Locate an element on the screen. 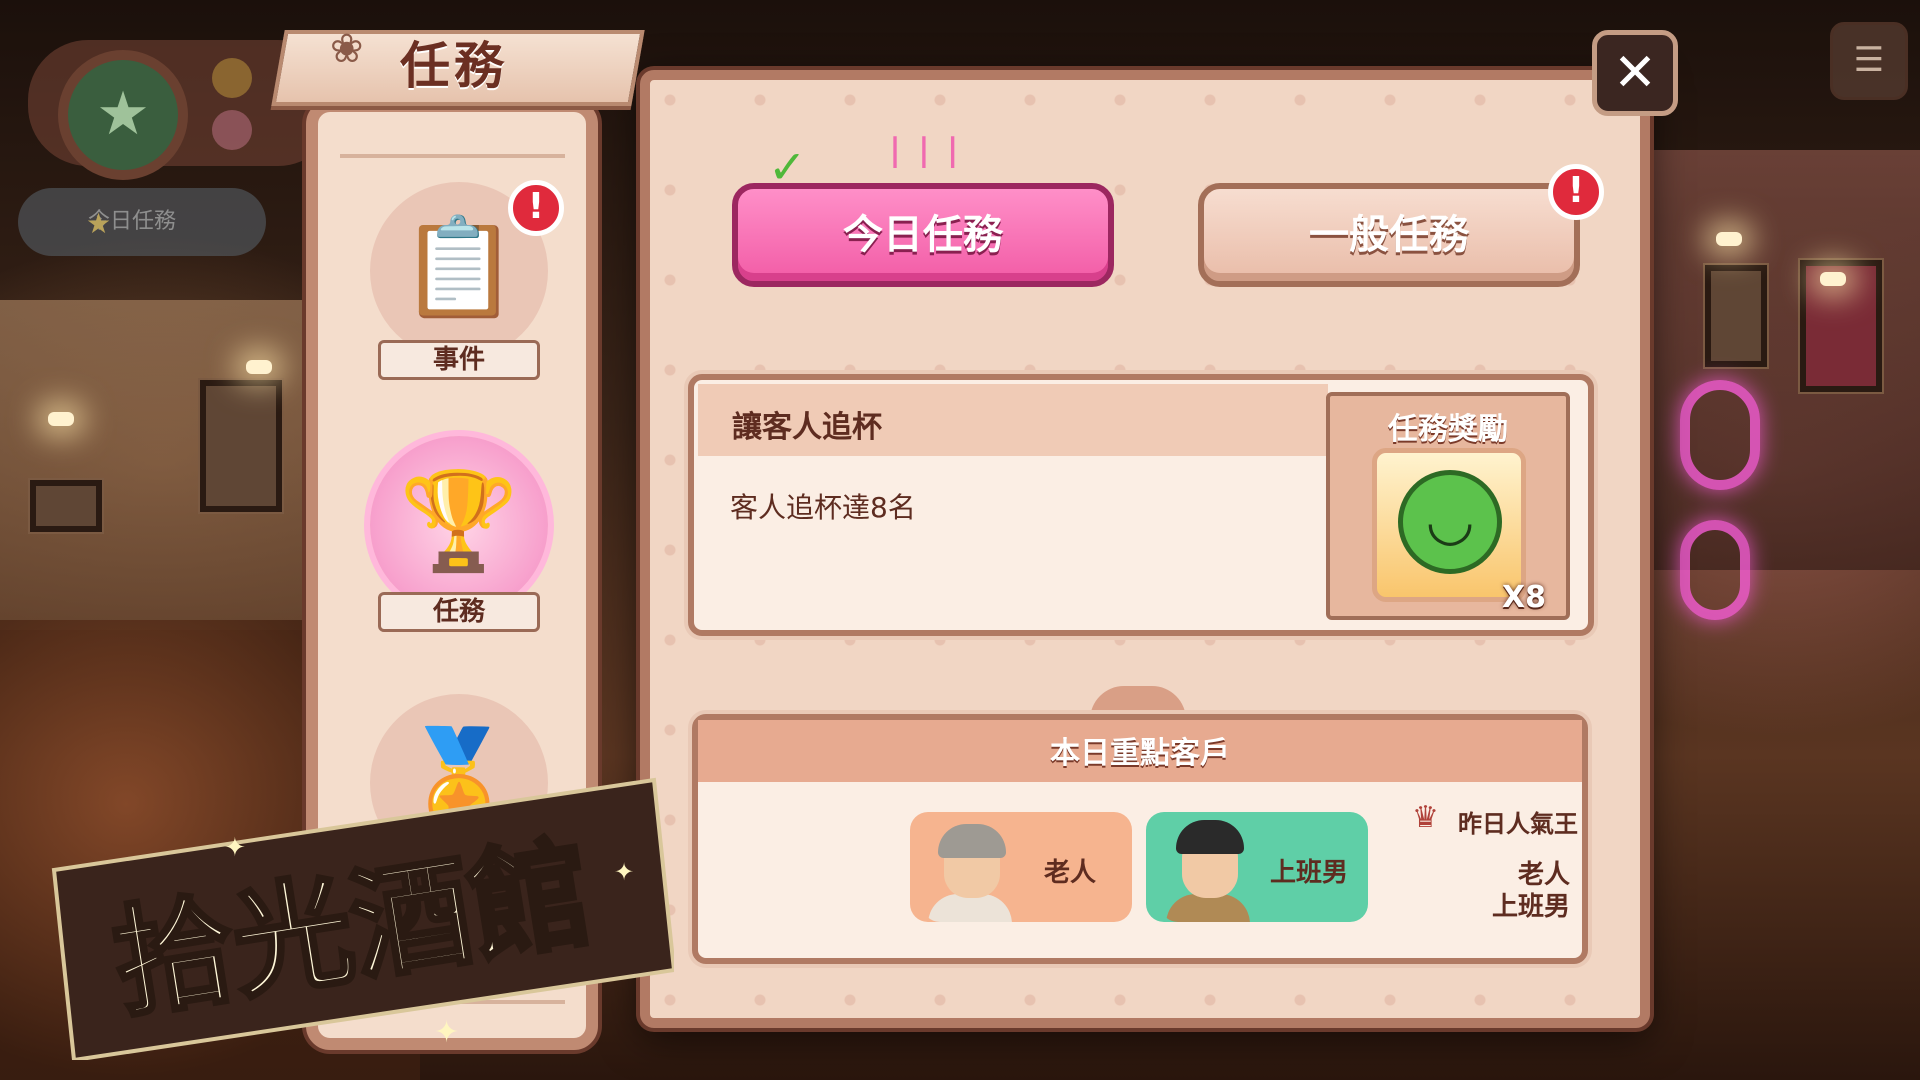 The width and height of the screenshot is (1920, 1080). paw-icon: ❀ is located at coordinates (347, 49).